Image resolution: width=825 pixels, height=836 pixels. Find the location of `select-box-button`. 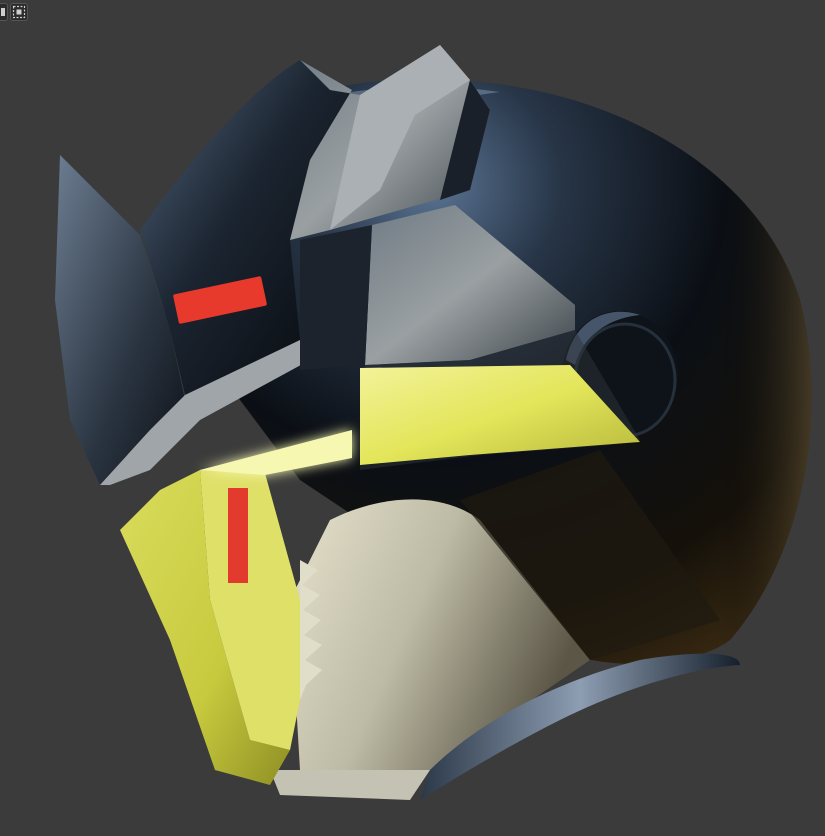

select-box-button is located at coordinates (19, 12).